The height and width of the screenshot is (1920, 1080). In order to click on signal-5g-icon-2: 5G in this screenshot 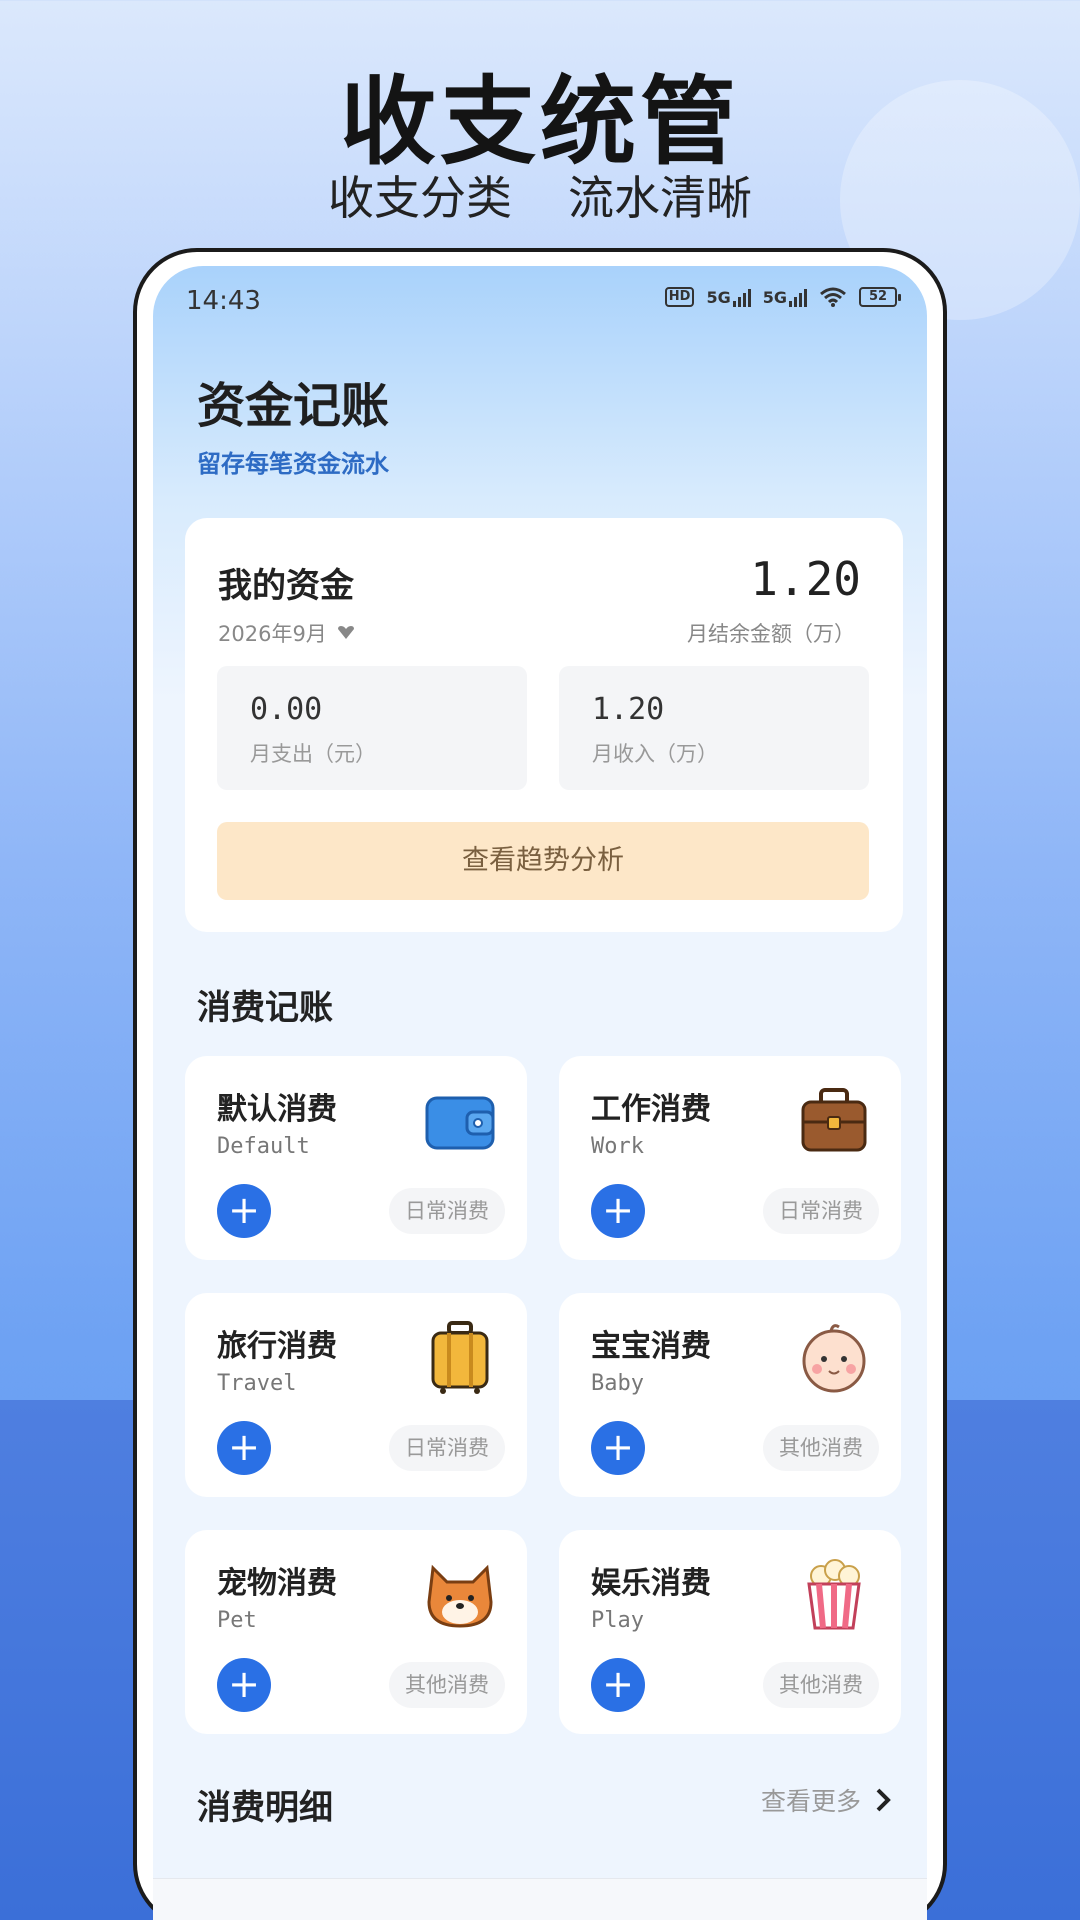, I will do `click(785, 297)`.